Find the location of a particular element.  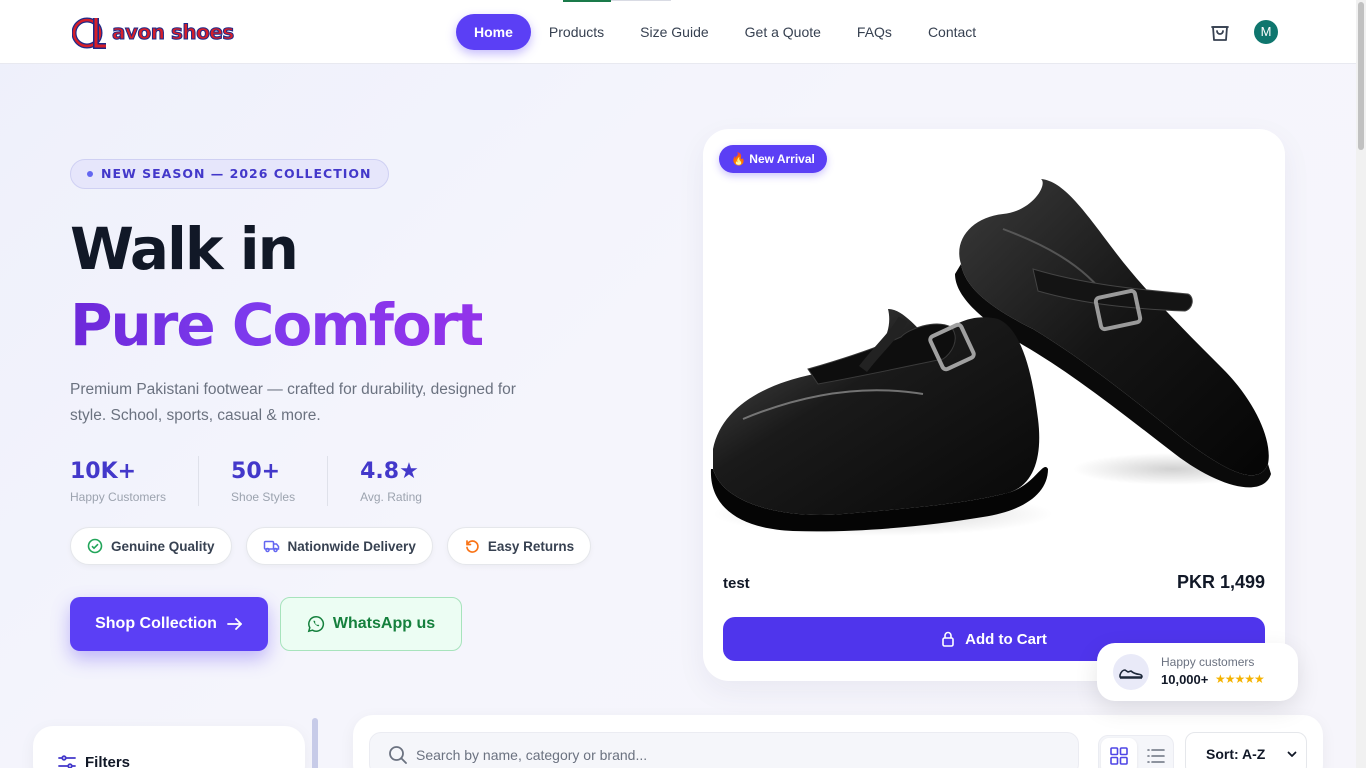

product-toolbar: Sort: A-Z is located at coordinates (838, 741).